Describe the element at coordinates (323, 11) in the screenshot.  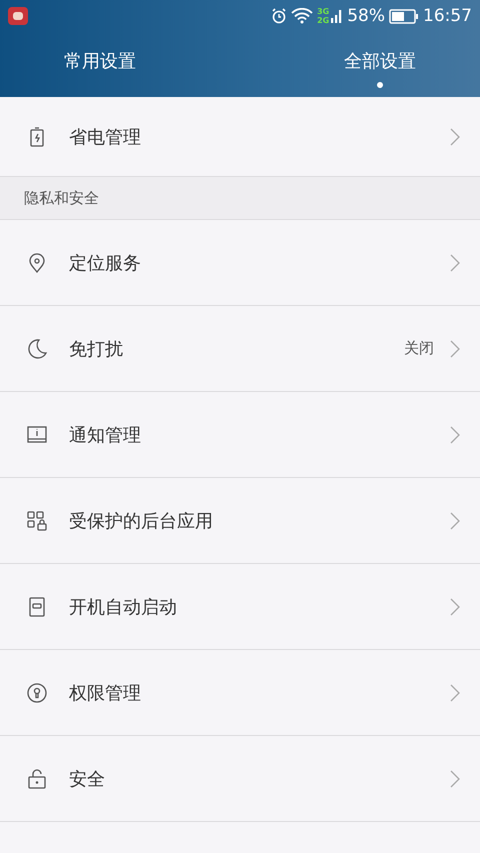
I see `network-type: 3G` at that location.